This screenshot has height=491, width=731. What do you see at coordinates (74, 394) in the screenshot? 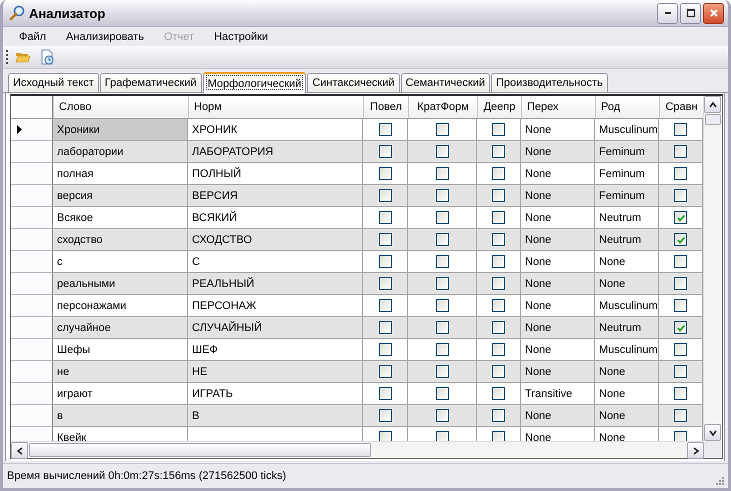
I see `table-cell: играют` at bounding box center [74, 394].